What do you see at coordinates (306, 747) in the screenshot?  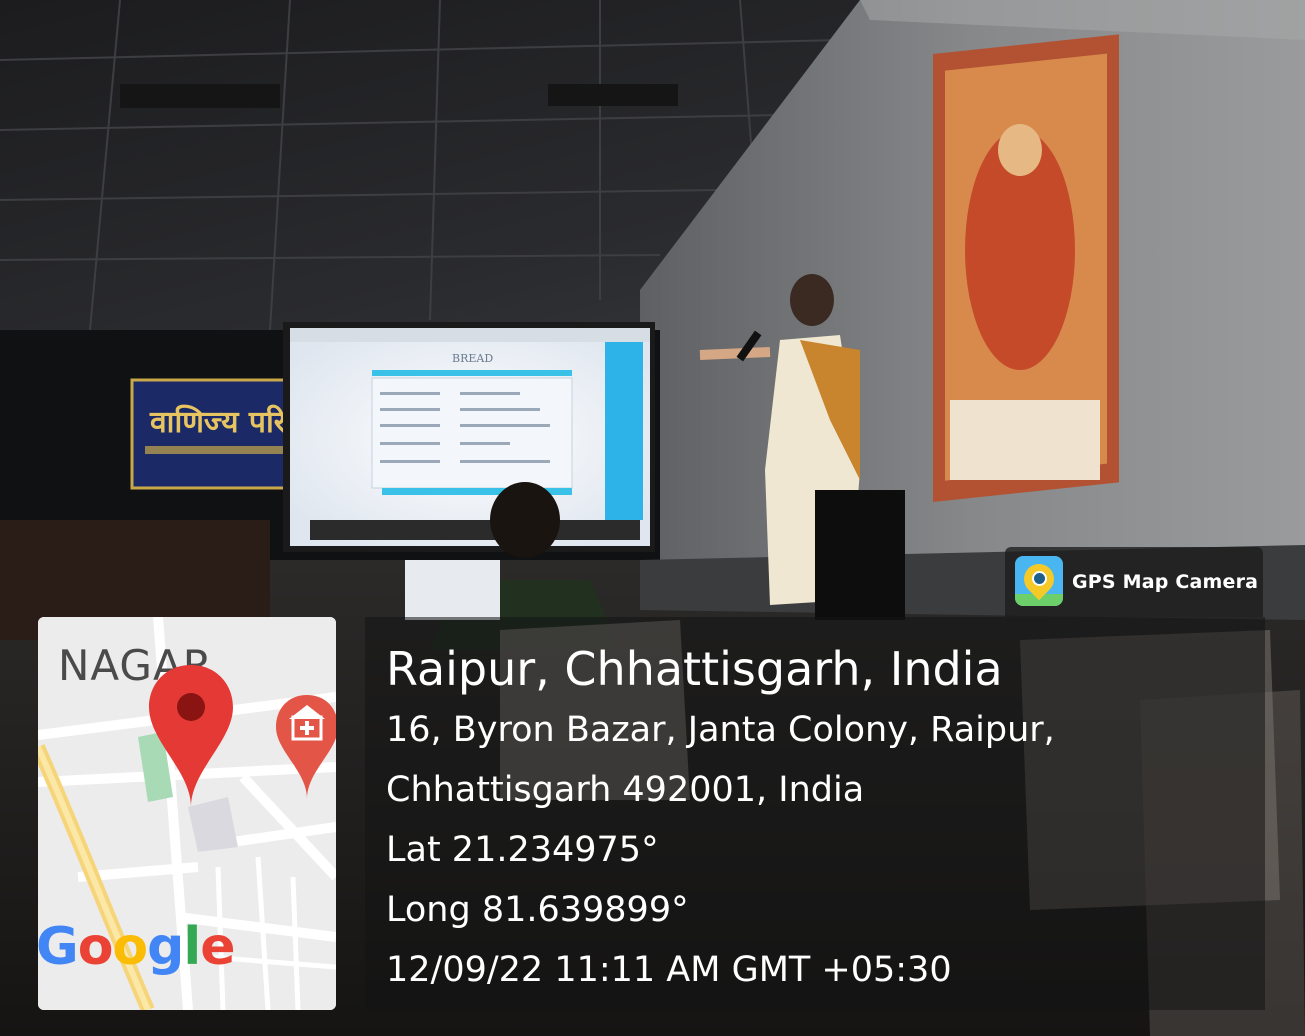 I see `hospital-icon` at bounding box center [306, 747].